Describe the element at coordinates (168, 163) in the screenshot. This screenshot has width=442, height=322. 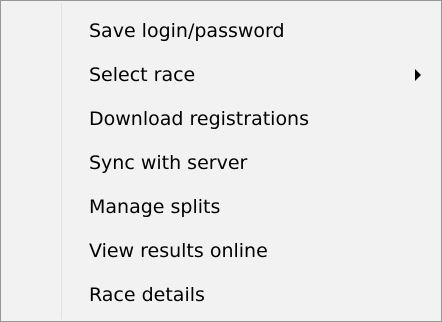
I see `menu-item-label: Sync with server` at that location.